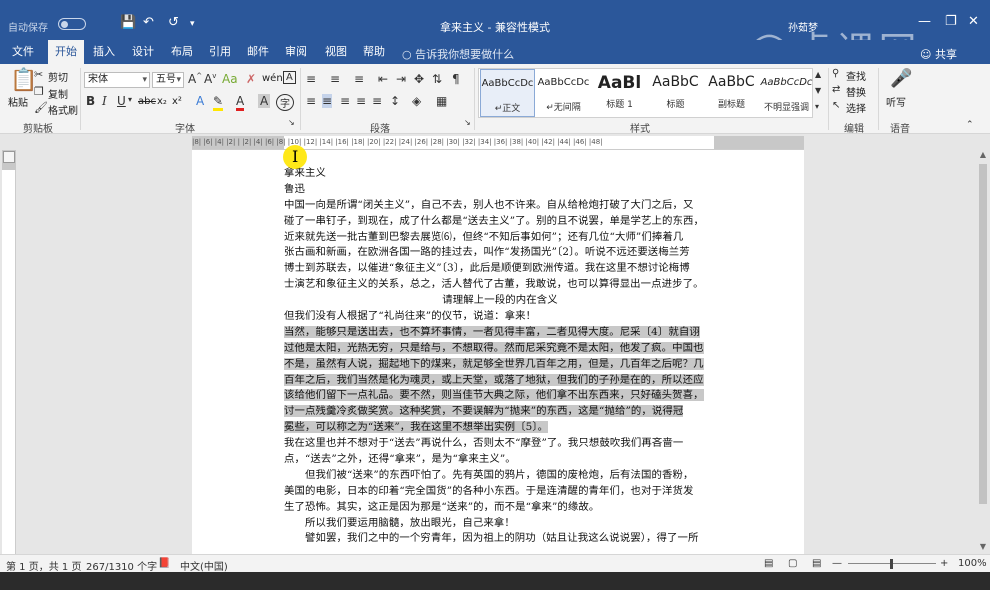  I want to click on document-line: 百年之后，我们当然是化为魂灵，或上天堂，或落了地狱，但我们的子孙是在的，所以还应, so click(500, 381).